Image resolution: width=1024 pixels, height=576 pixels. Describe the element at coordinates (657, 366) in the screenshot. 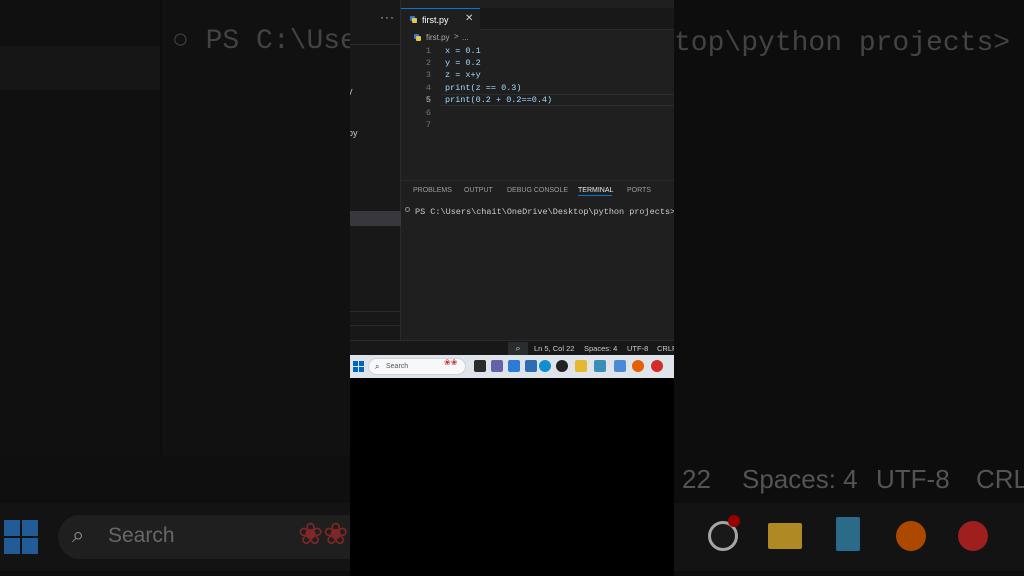

I see `wps-icon` at that location.